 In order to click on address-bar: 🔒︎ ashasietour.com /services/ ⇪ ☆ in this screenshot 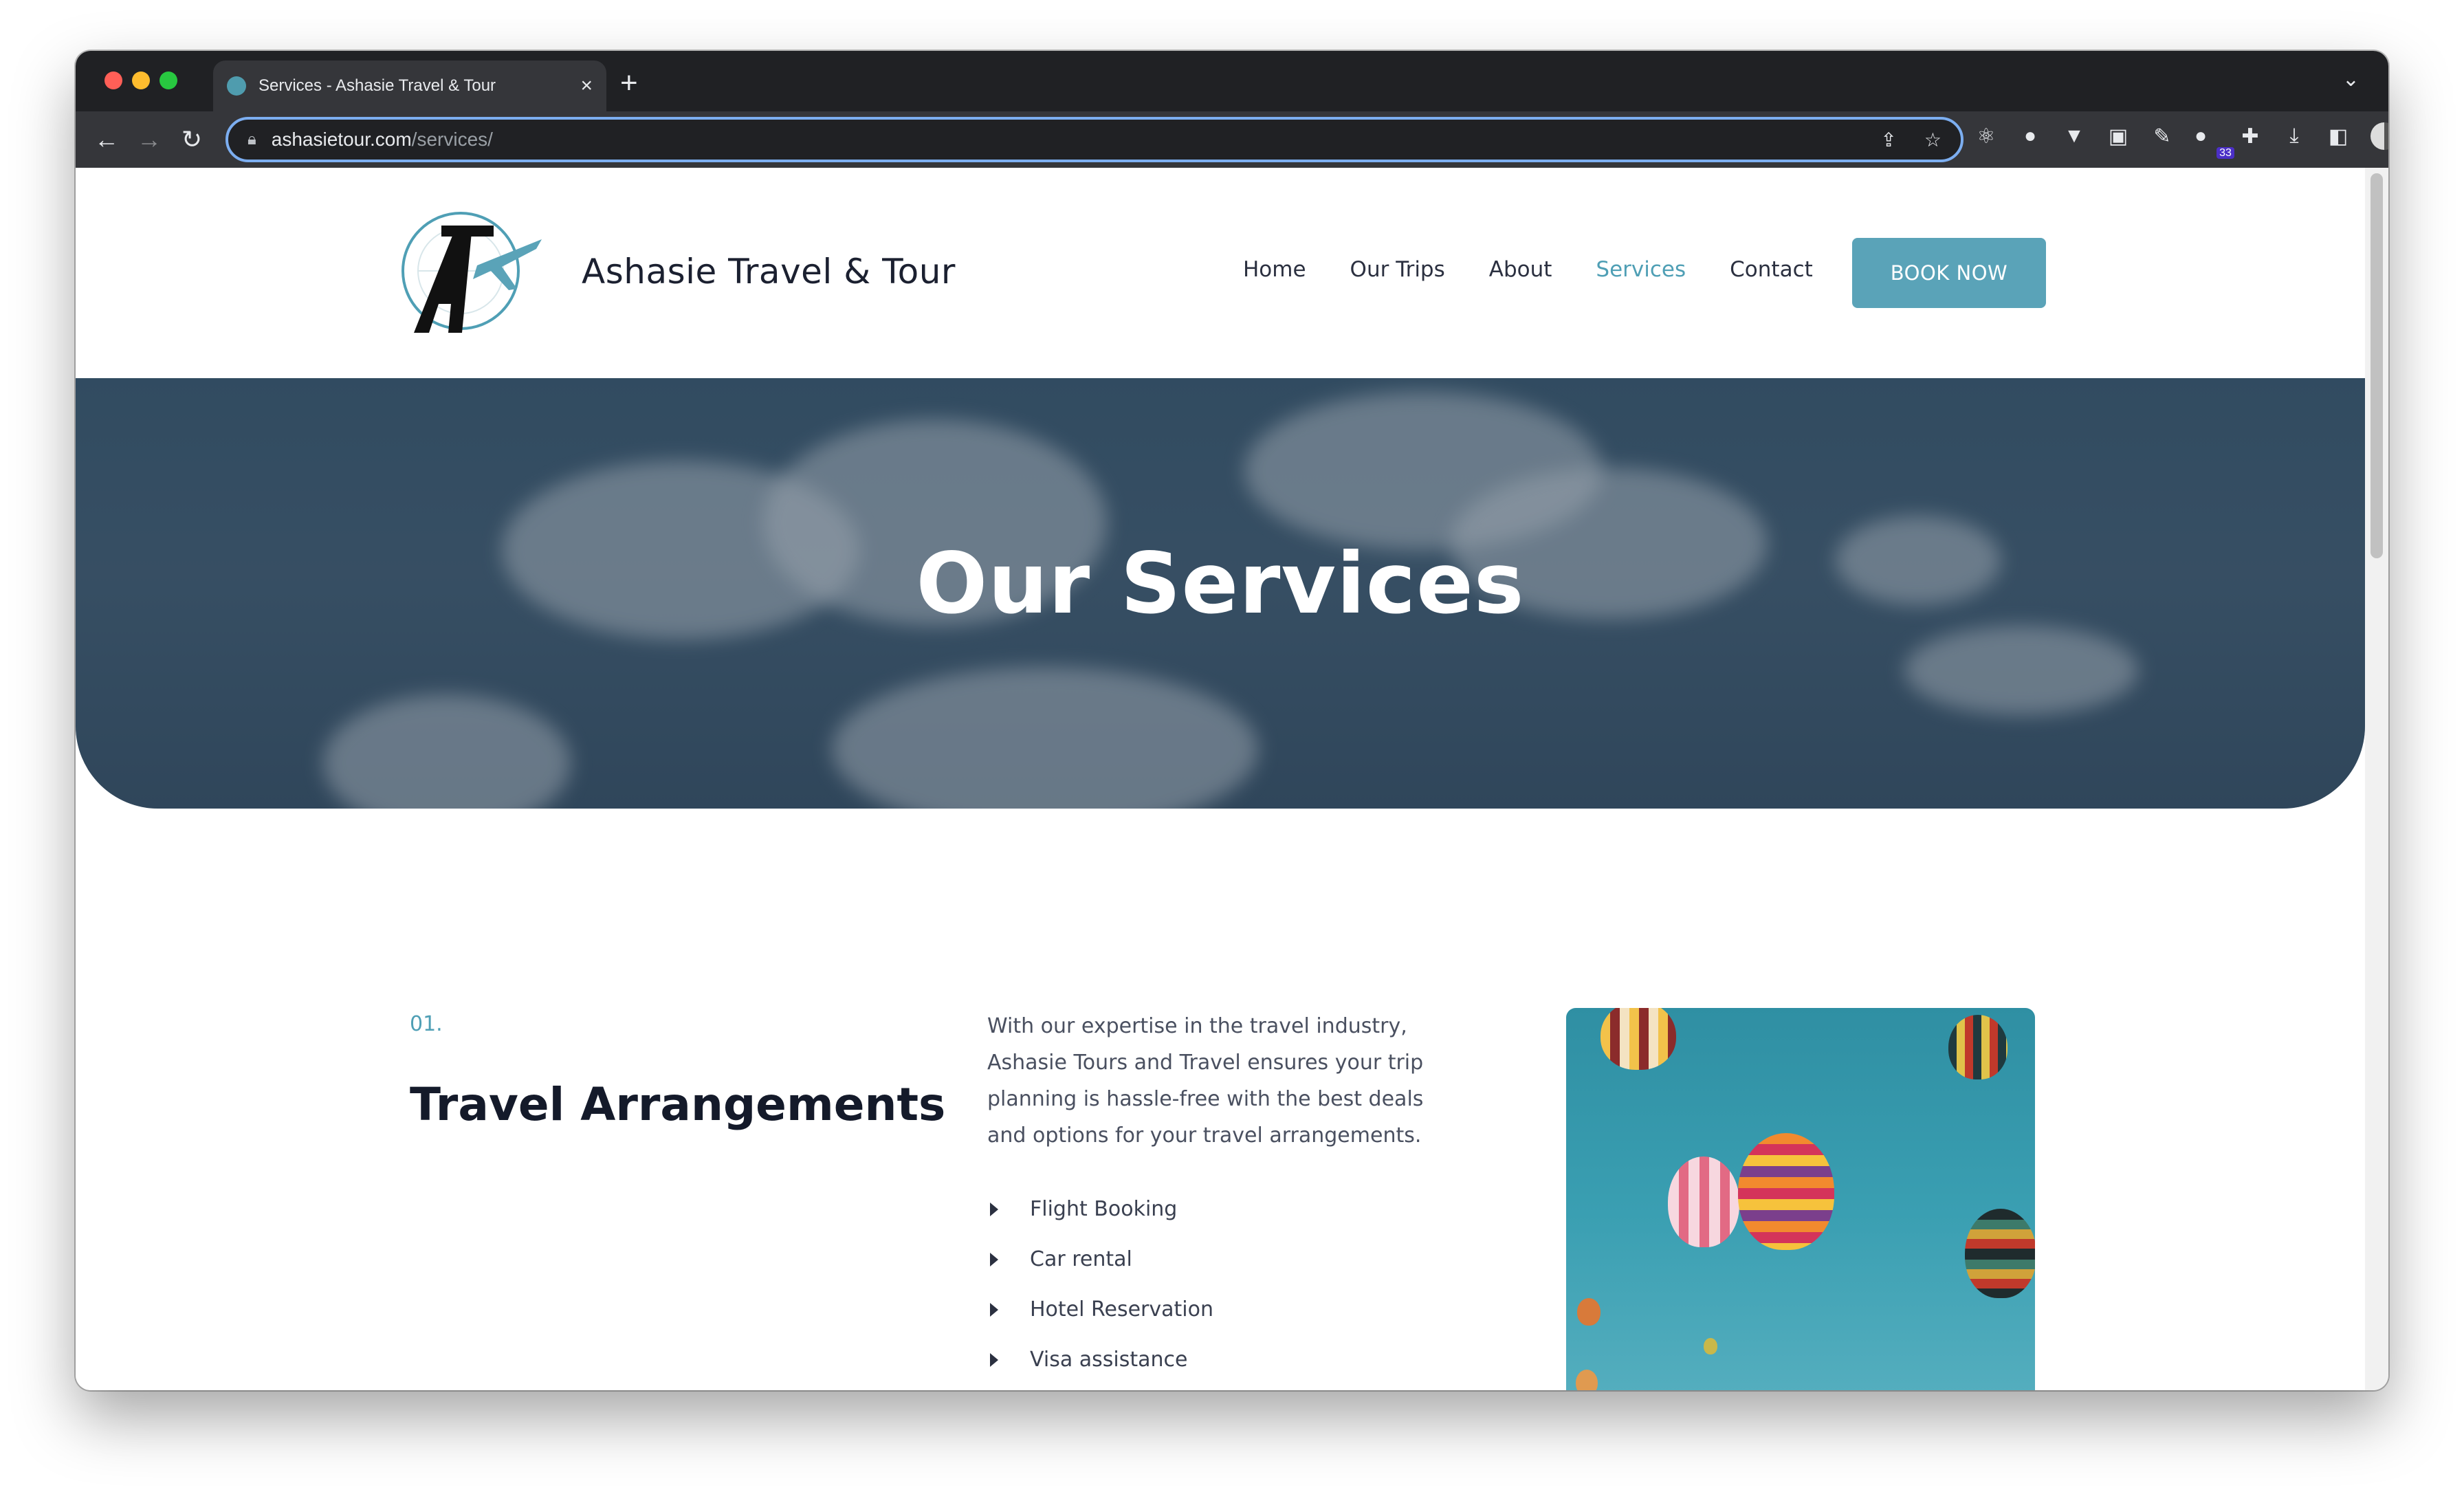, I will do `click(1095, 139)`.